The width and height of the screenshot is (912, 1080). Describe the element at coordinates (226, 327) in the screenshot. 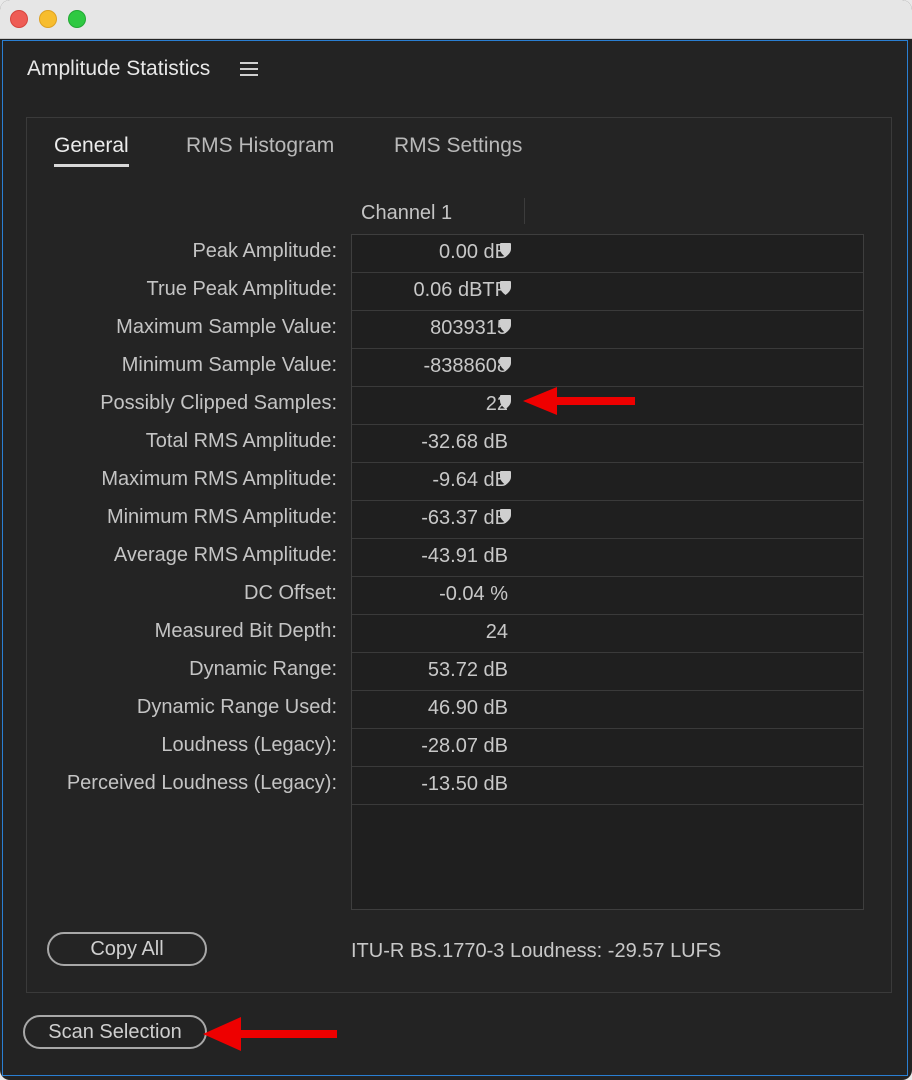

I see `row-label: Maximum Sample Value:` at that location.